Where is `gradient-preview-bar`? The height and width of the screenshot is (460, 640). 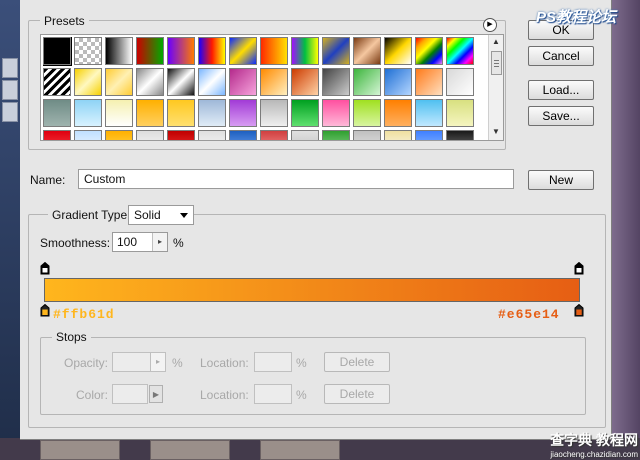 gradient-preview-bar is located at coordinates (312, 290).